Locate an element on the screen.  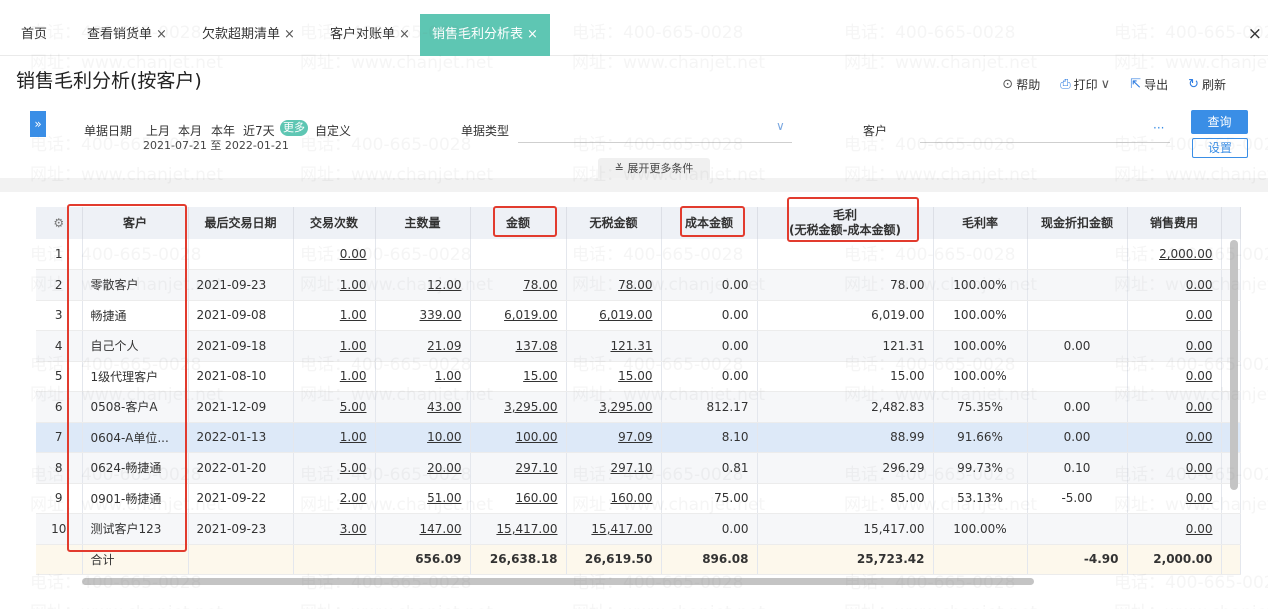
doc-type-select is located at coordinates (655, 142).